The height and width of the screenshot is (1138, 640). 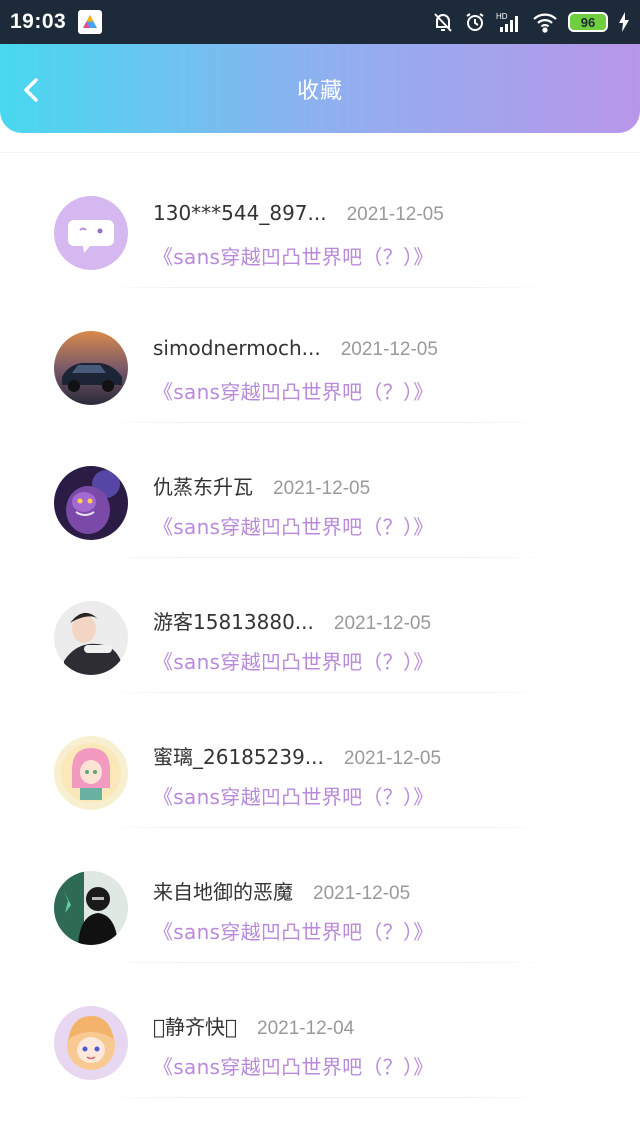 I want to click on purple-character-avatar, so click(x=91, y=503).